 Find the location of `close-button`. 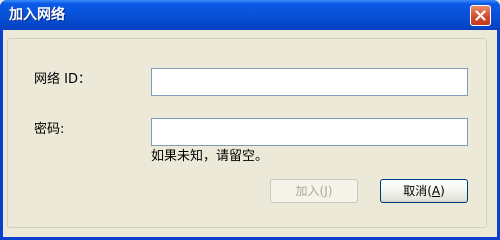

close-button is located at coordinates (480, 15).